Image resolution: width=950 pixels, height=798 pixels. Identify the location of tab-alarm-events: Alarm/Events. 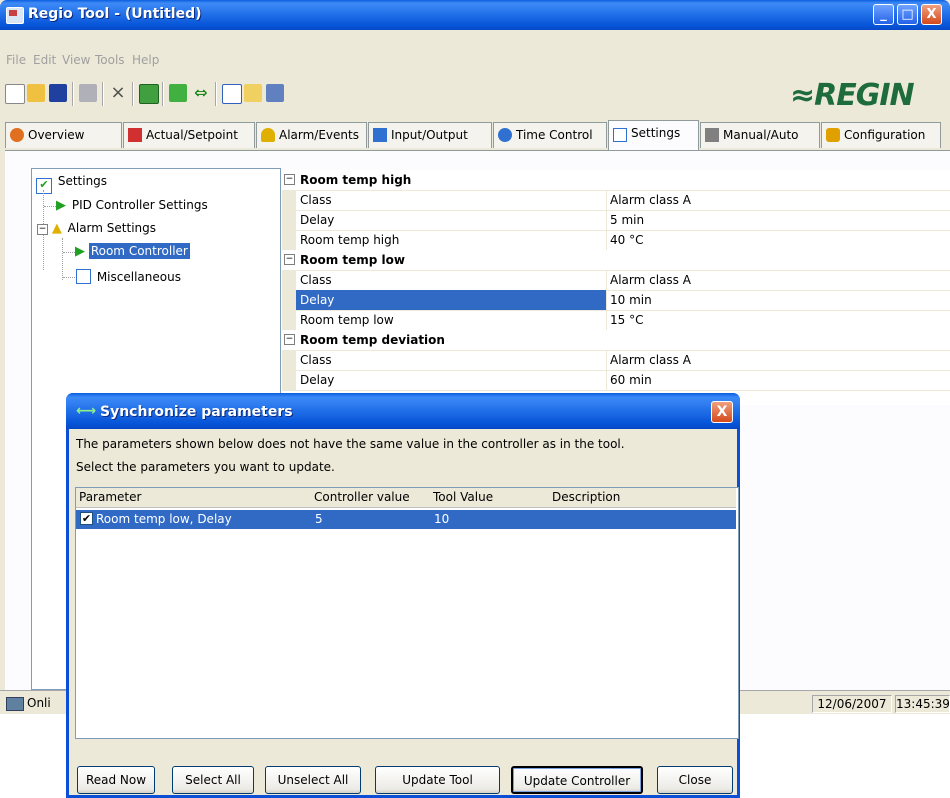
(311, 135).